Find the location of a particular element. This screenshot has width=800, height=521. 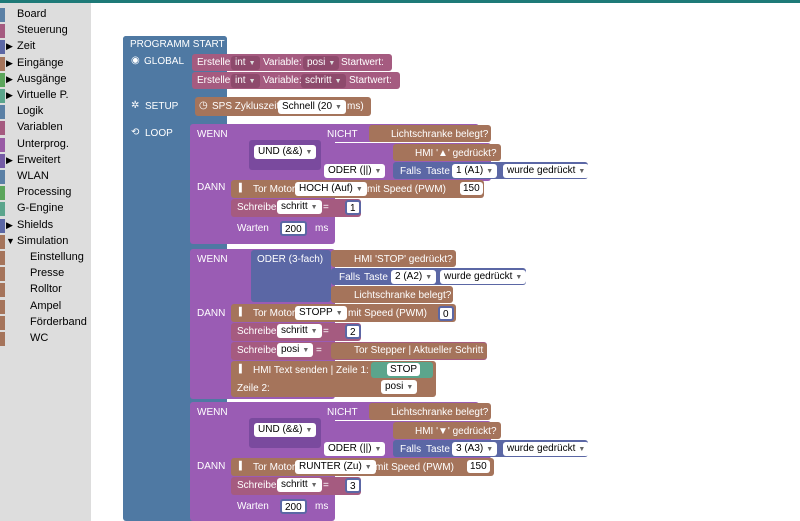

create-label: Erstelle is located at coordinates (214, 80).